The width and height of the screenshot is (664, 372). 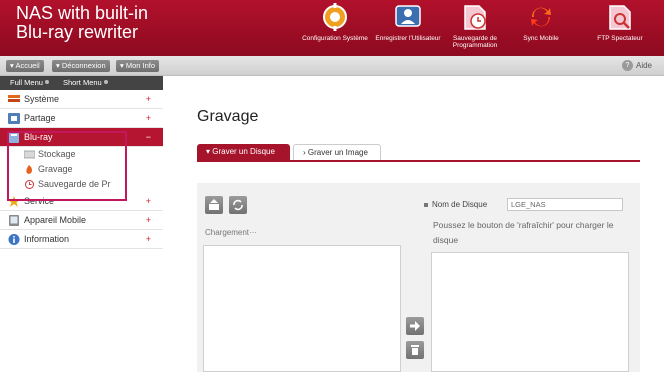 I want to click on my-info-button: ▾ Mon Info, so click(x=138, y=66).